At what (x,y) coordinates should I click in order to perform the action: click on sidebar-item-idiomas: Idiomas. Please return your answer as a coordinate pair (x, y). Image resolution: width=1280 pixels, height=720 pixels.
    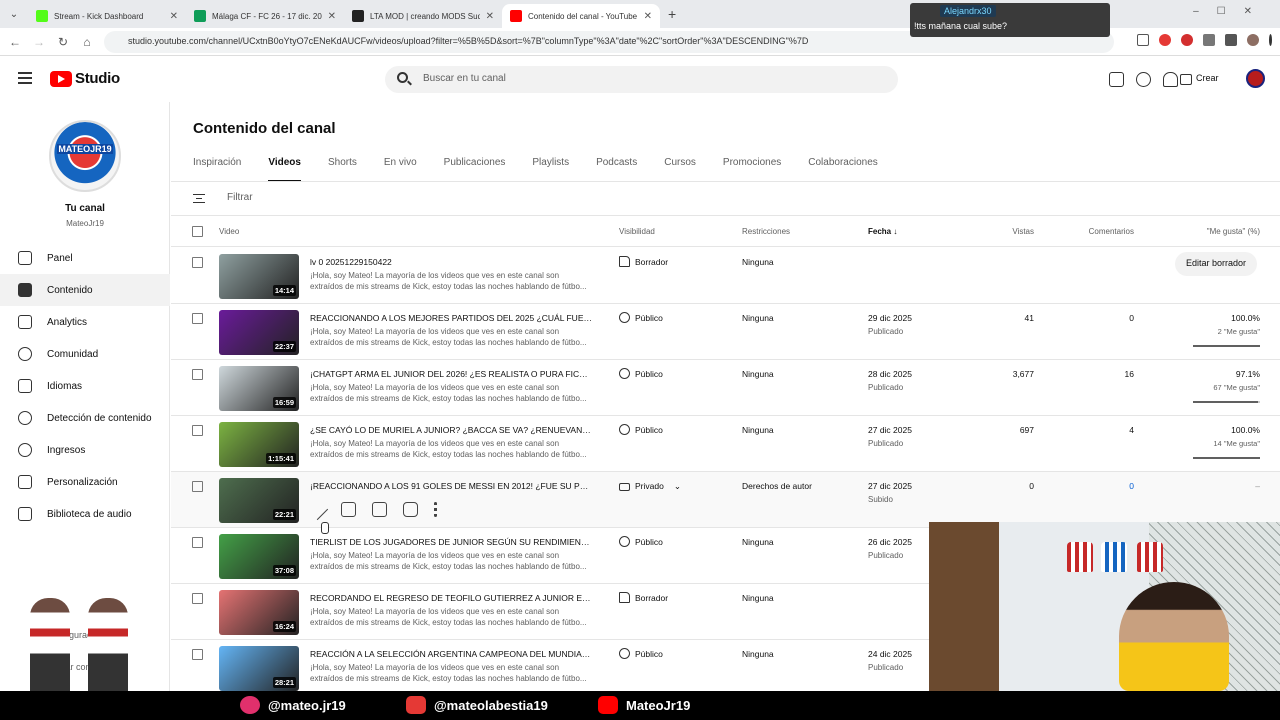
    Looking at the image, I should click on (85, 386).